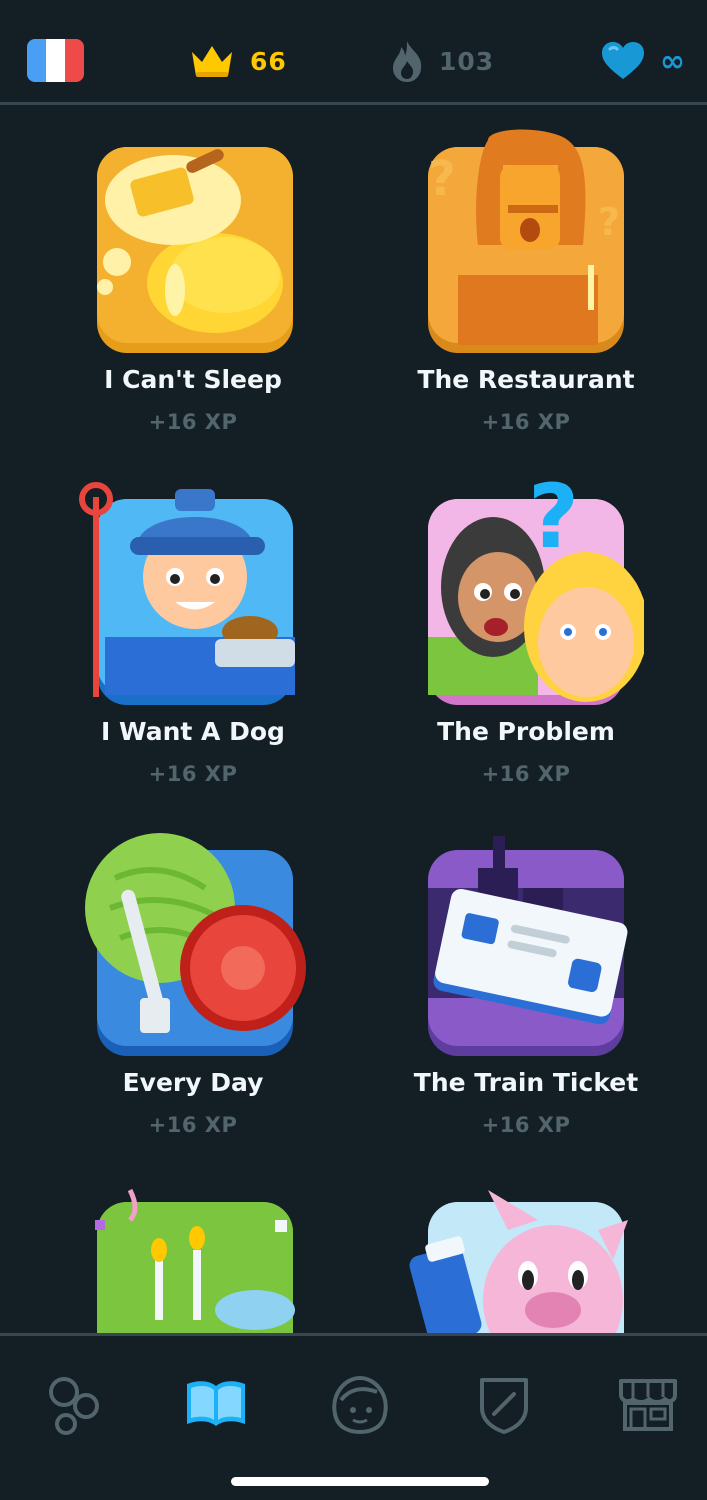 The image size is (707, 1500). I want to click on story-title: I Can't Sleep, so click(193, 379).